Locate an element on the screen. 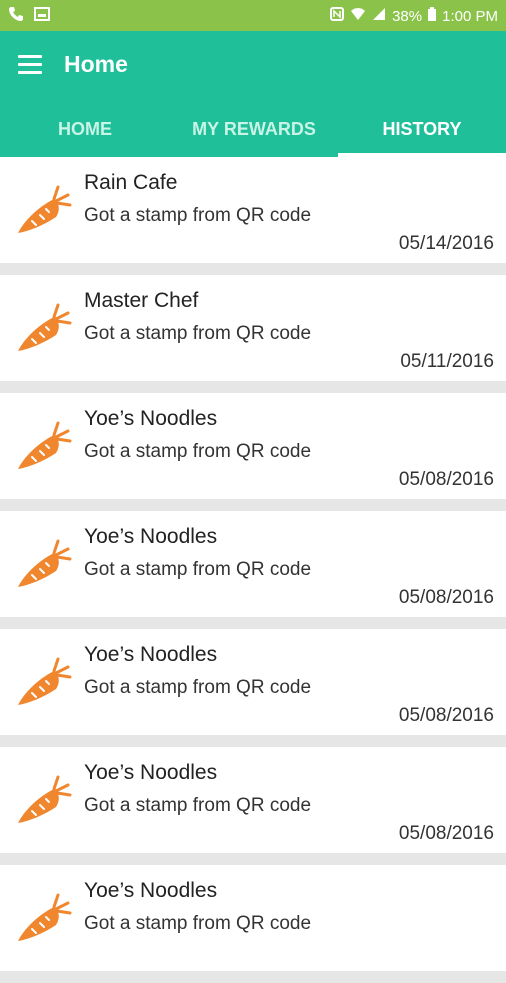 Image resolution: width=506 pixels, height=983 pixels. status-system: 38% 1:00 PM is located at coordinates (414, 16).